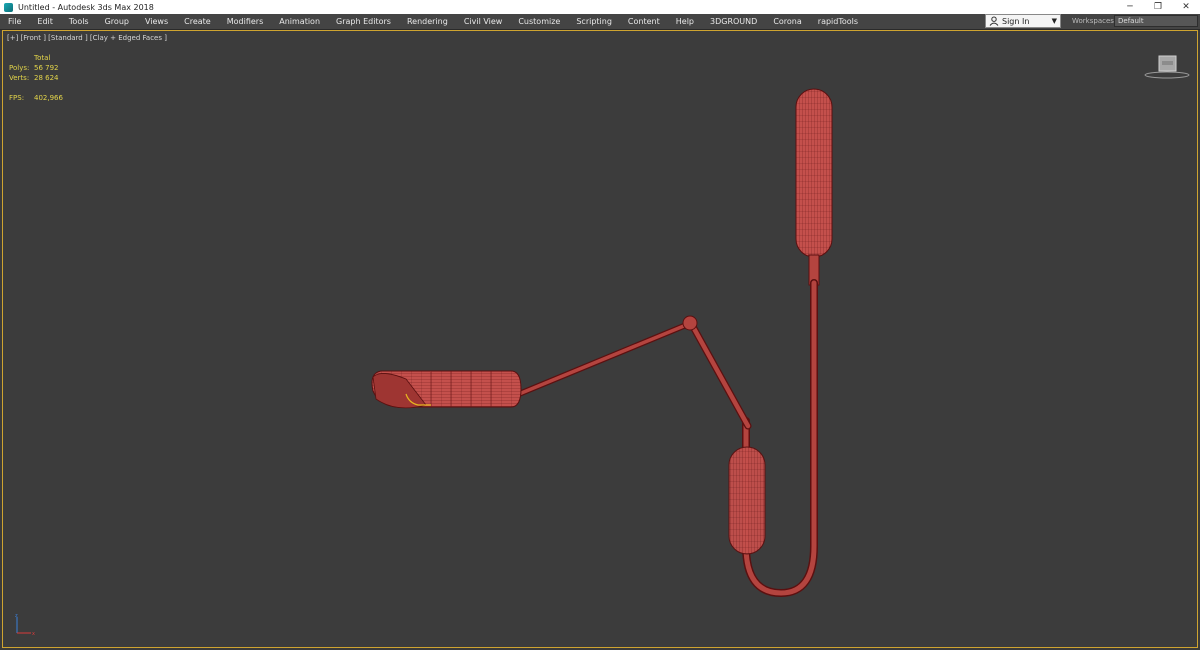 The width and height of the screenshot is (1200, 650). What do you see at coordinates (539, 21) in the screenshot?
I see `menu-customize: Customize` at bounding box center [539, 21].